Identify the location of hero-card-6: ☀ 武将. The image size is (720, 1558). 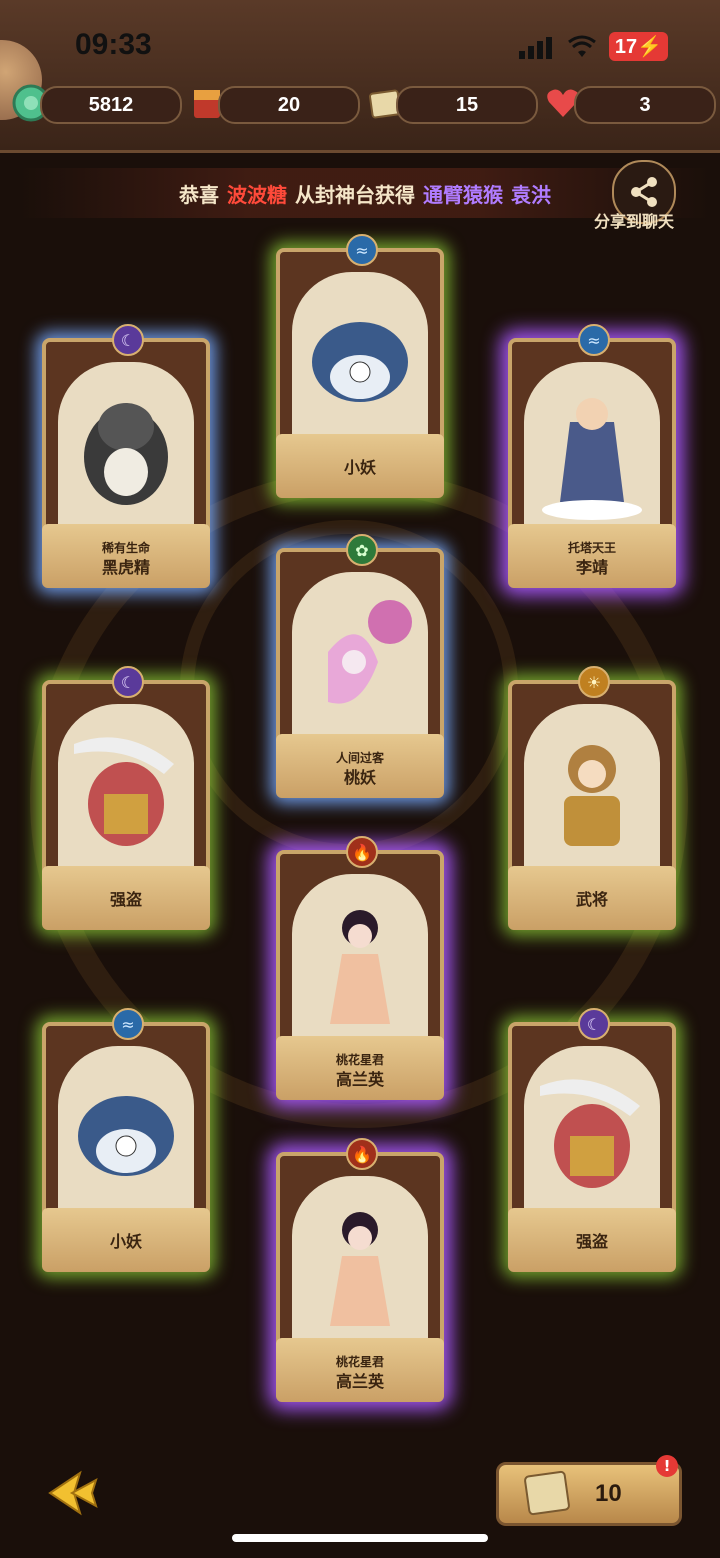
(592, 798).